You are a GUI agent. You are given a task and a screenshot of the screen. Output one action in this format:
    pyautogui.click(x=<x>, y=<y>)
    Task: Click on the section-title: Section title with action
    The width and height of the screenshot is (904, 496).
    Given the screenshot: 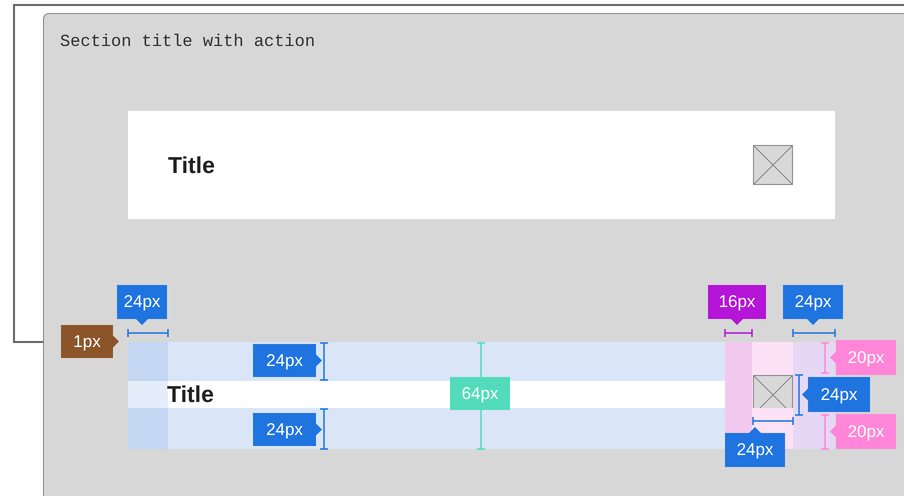 What is the action you would take?
    pyautogui.click(x=188, y=42)
    